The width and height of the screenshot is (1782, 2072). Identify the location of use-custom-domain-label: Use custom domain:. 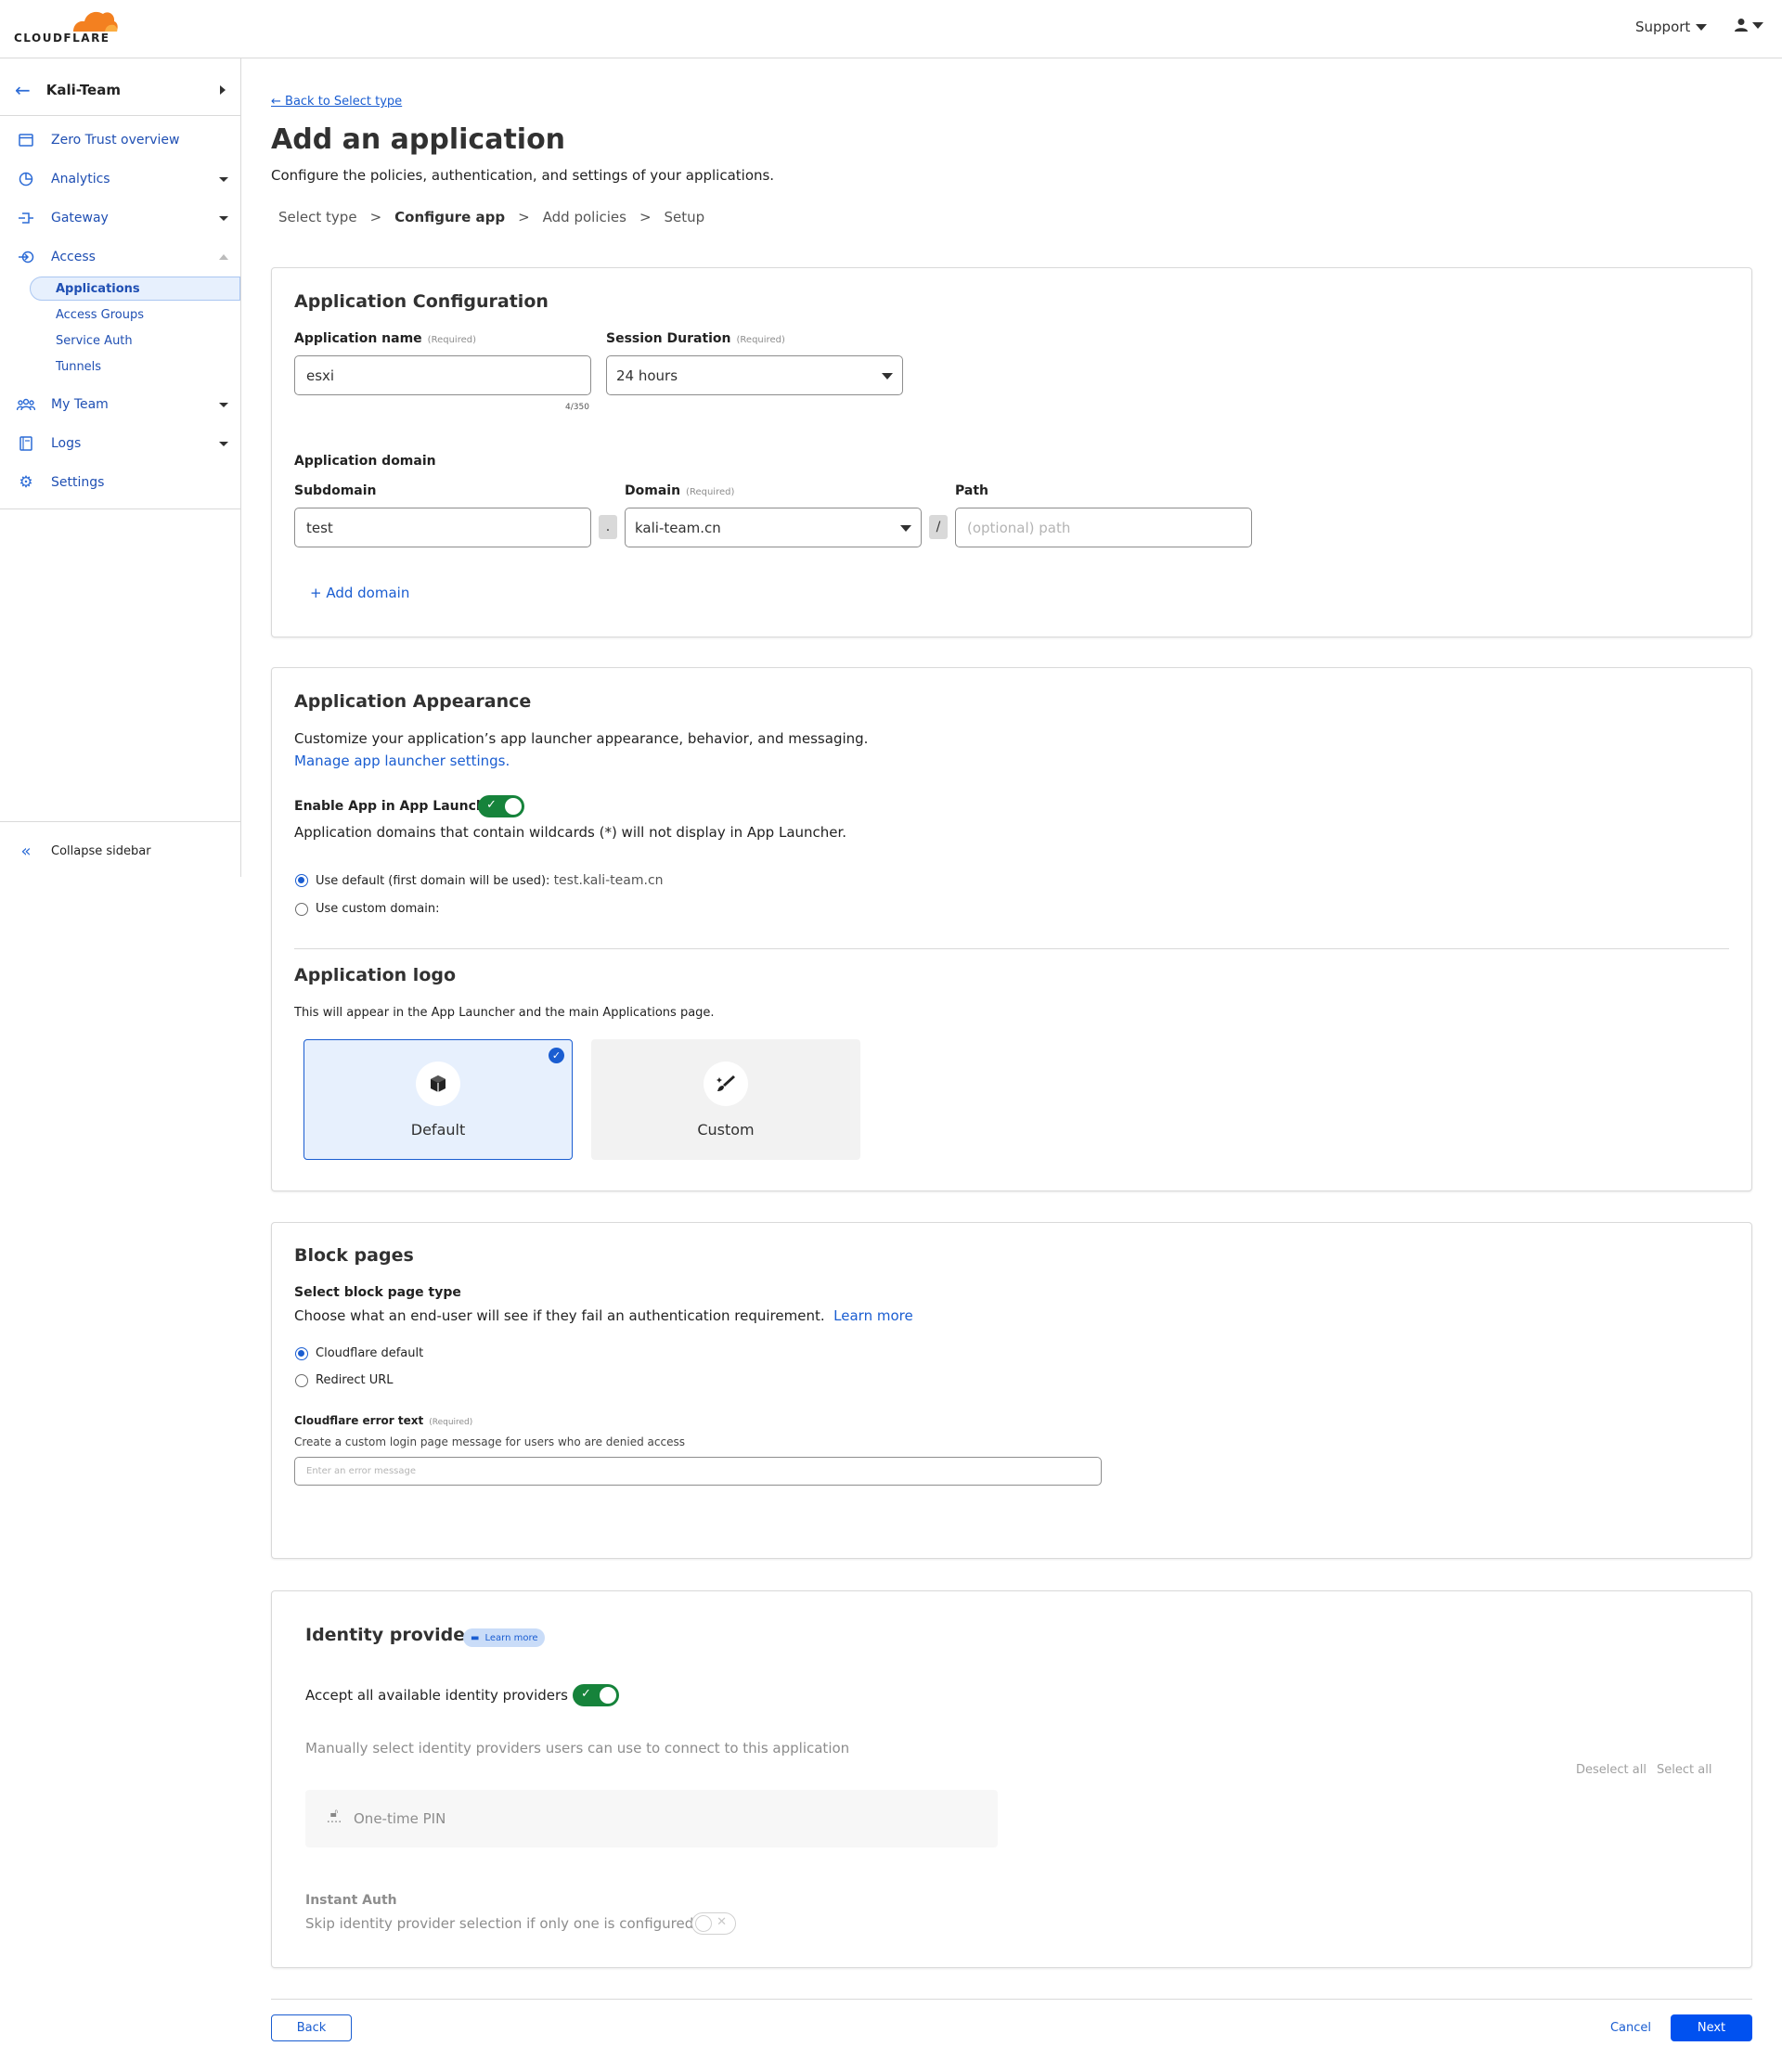
(378, 909).